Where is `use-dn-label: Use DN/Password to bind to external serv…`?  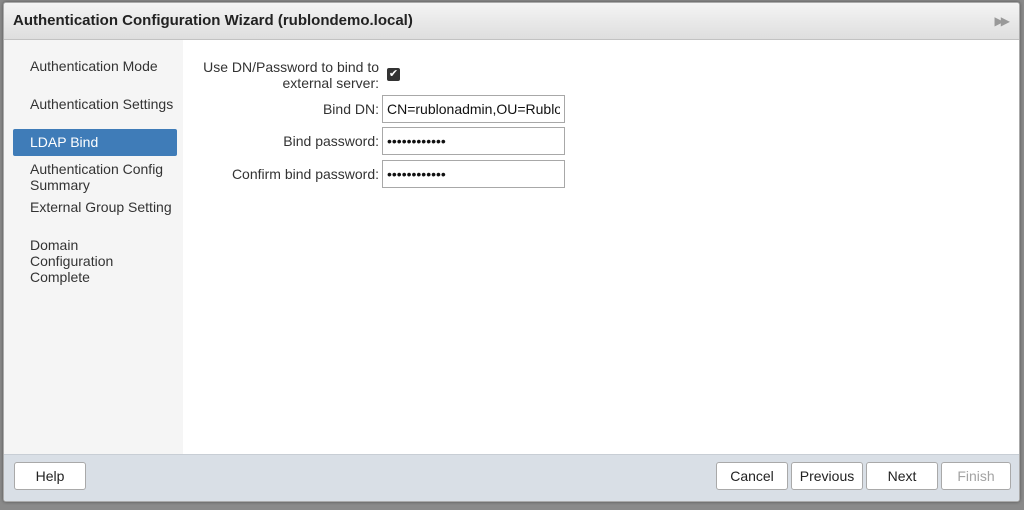
use-dn-label: Use DN/Password to bind to external serv… is located at coordinates (291, 75).